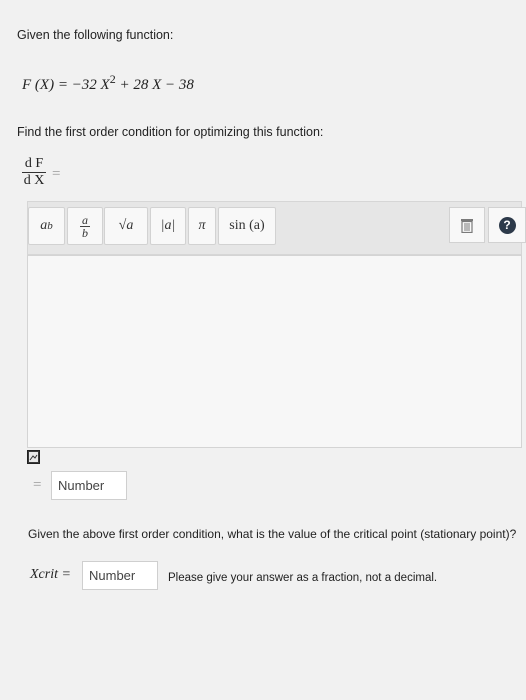 The height and width of the screenshot is (700, 526). I want to click on help-button: ?, so click(507, 225).